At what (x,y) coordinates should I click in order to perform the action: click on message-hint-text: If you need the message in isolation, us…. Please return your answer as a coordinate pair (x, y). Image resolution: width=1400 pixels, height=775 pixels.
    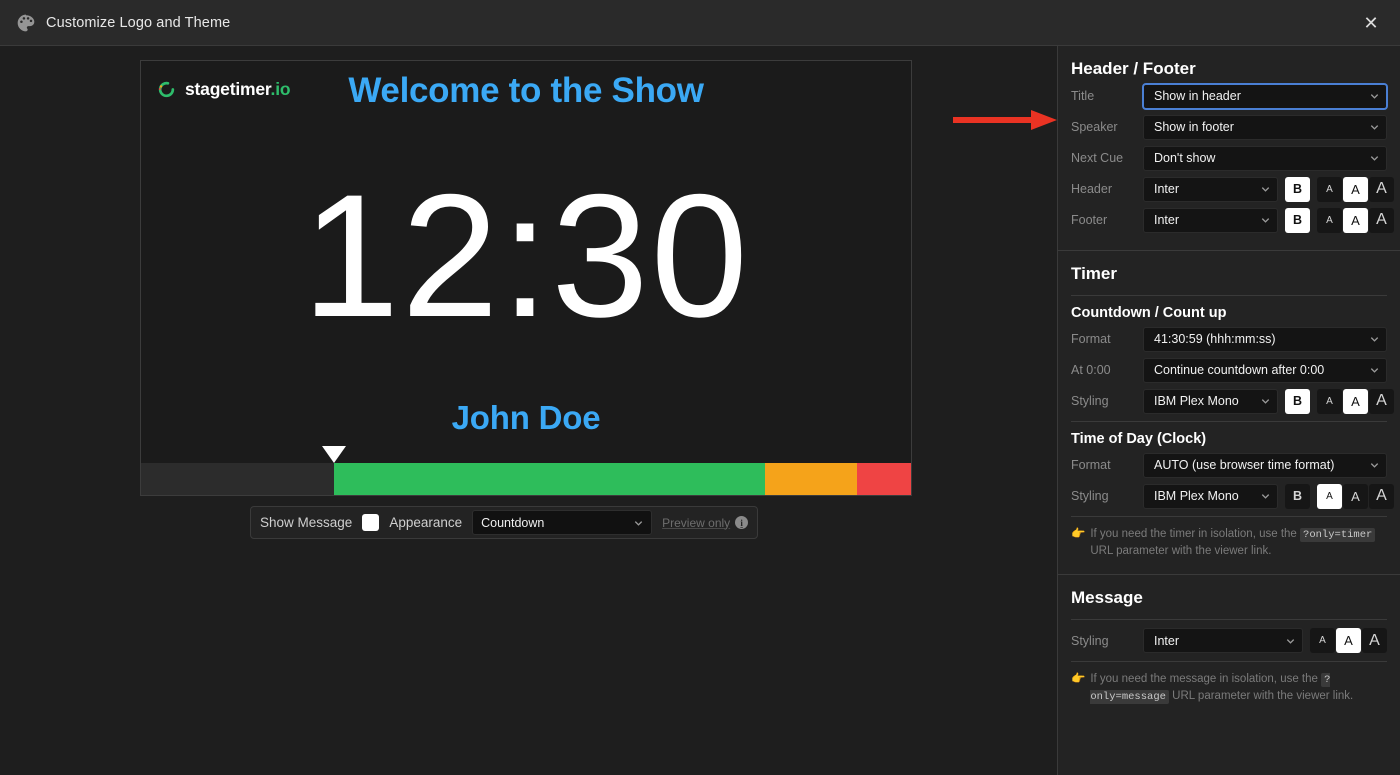
    Looking at the image, I should click on (1238, 688).